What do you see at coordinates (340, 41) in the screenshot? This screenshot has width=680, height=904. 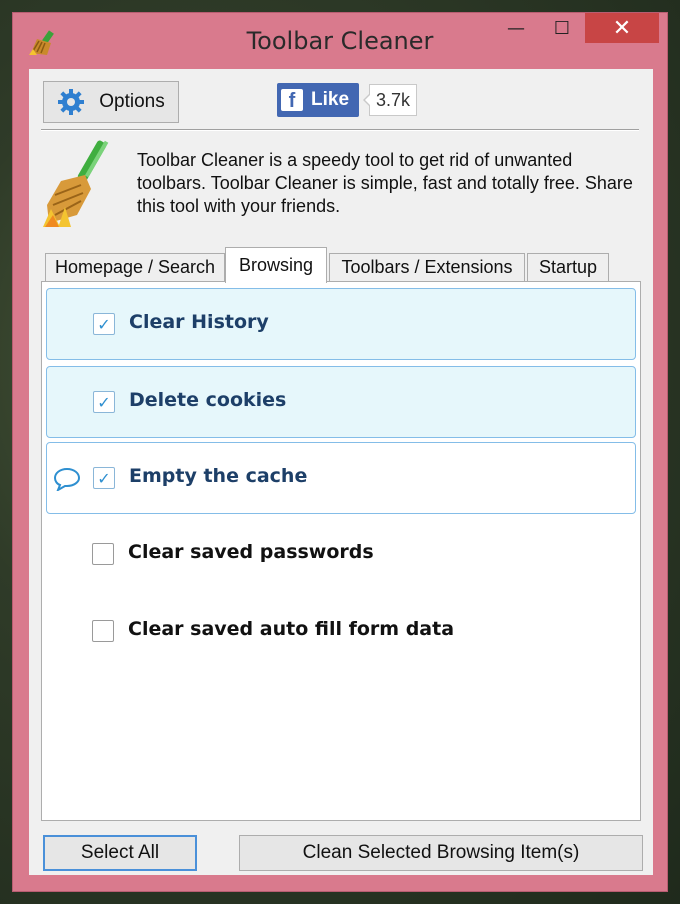 I see `title-bar: Toolbar Cleaner — ☐ ✕` at bounding box center [340, 41].